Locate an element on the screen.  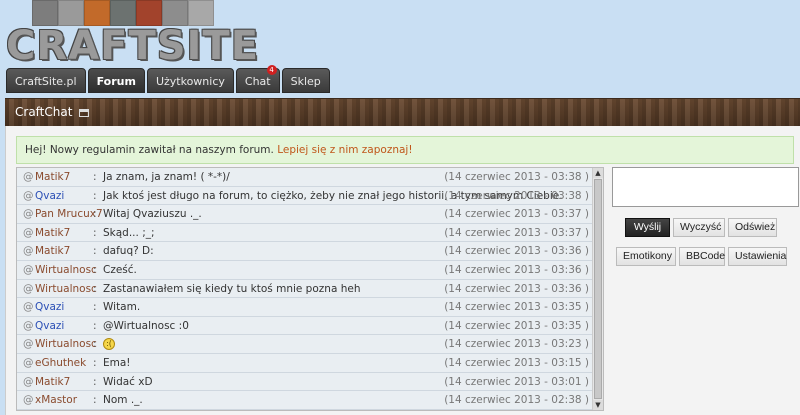
chat-message-input is located at coordinates (705, 187).